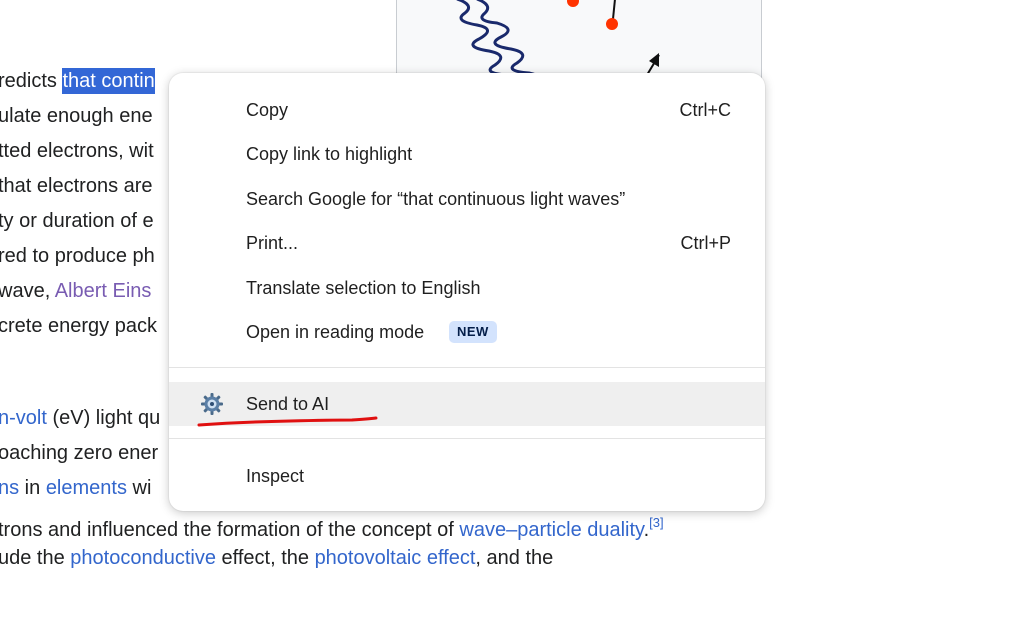 Image resolution: width=1020 pixels, height=638 pixels. Describe the element at coordinates (32, 488) in the screenshot. I see `article-text: in` at that location.